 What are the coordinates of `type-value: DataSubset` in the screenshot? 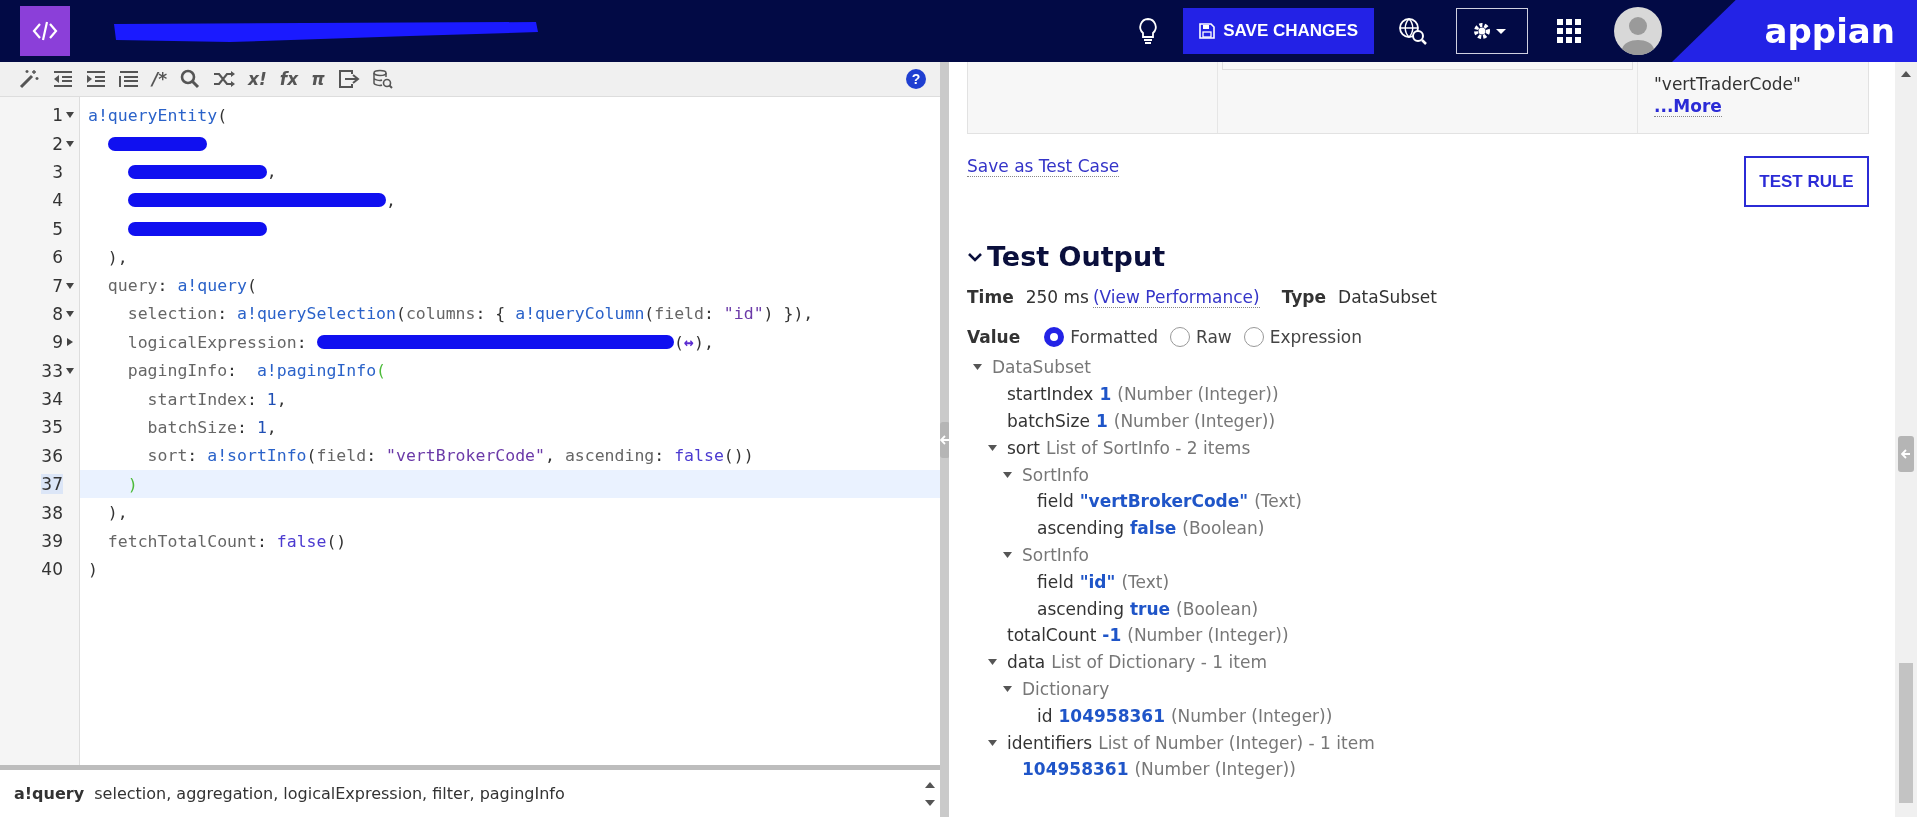 It's located at (1387, 297).